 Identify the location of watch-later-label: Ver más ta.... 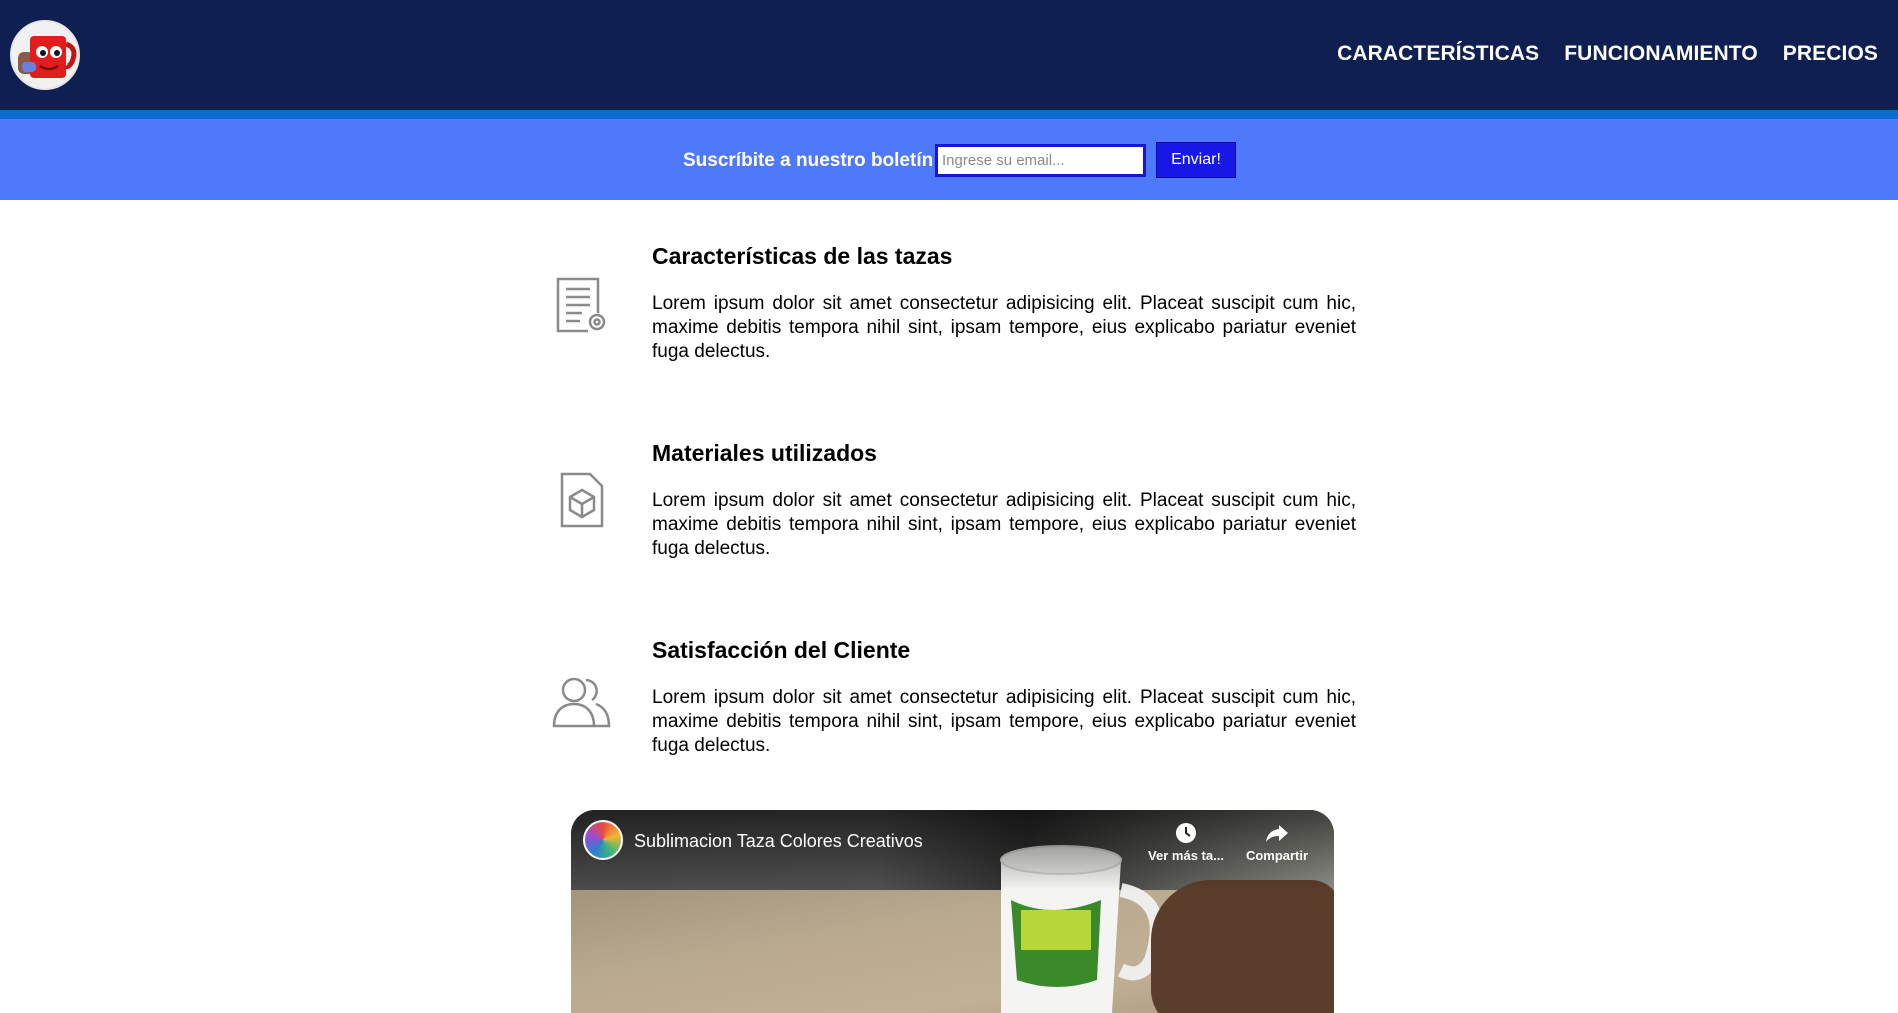
(1186, 855).